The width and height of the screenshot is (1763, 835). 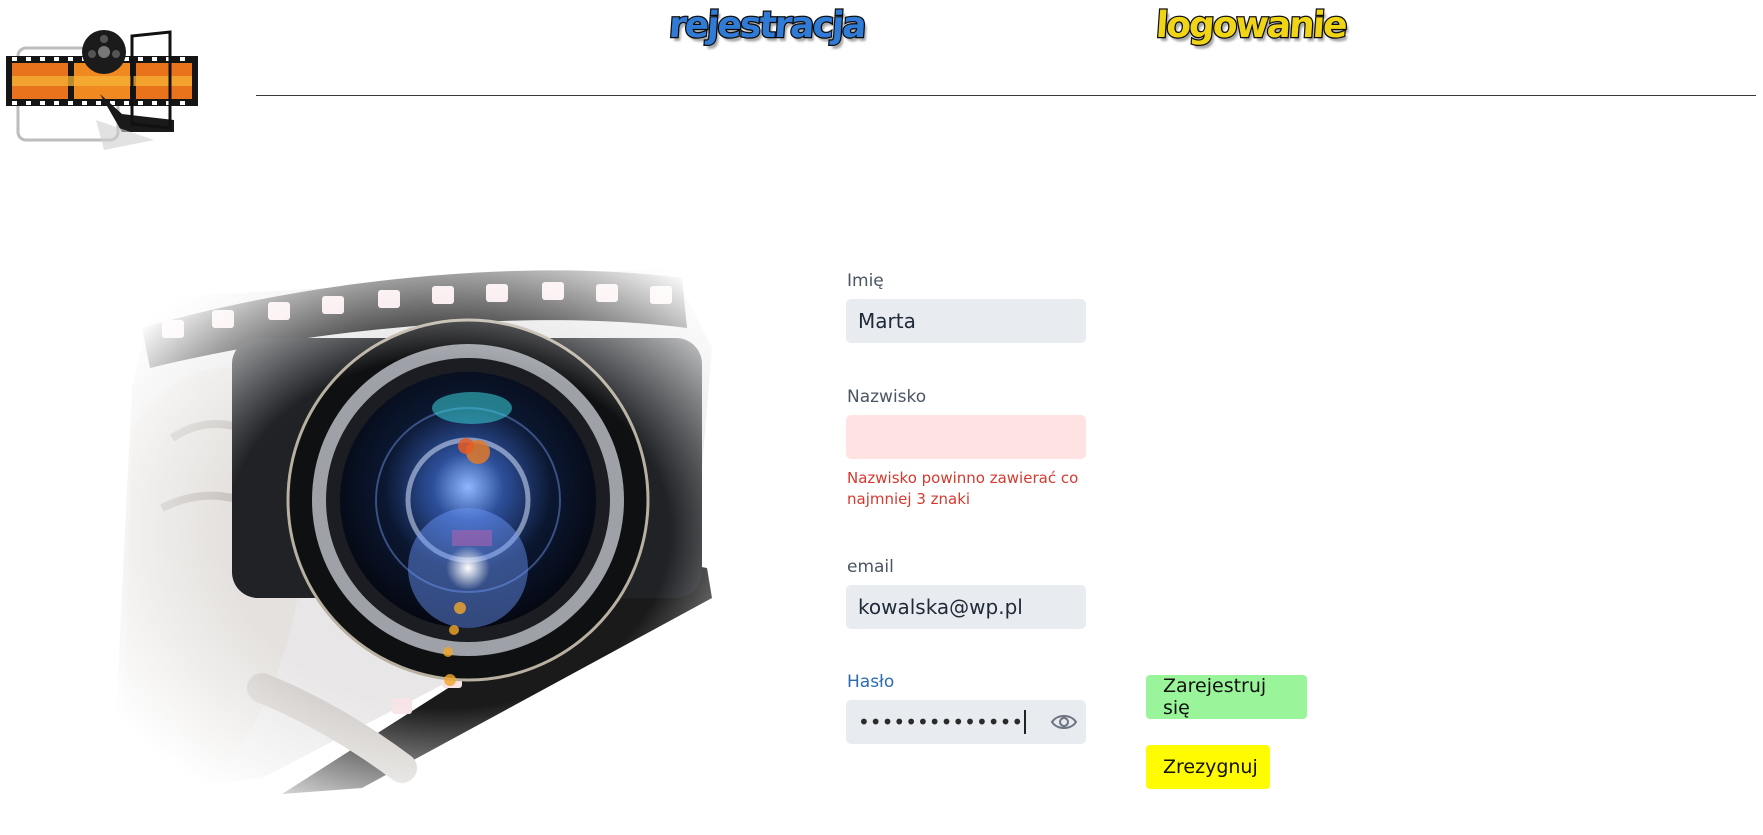 I want to click on email-label: email, so click(x=870, y=567).